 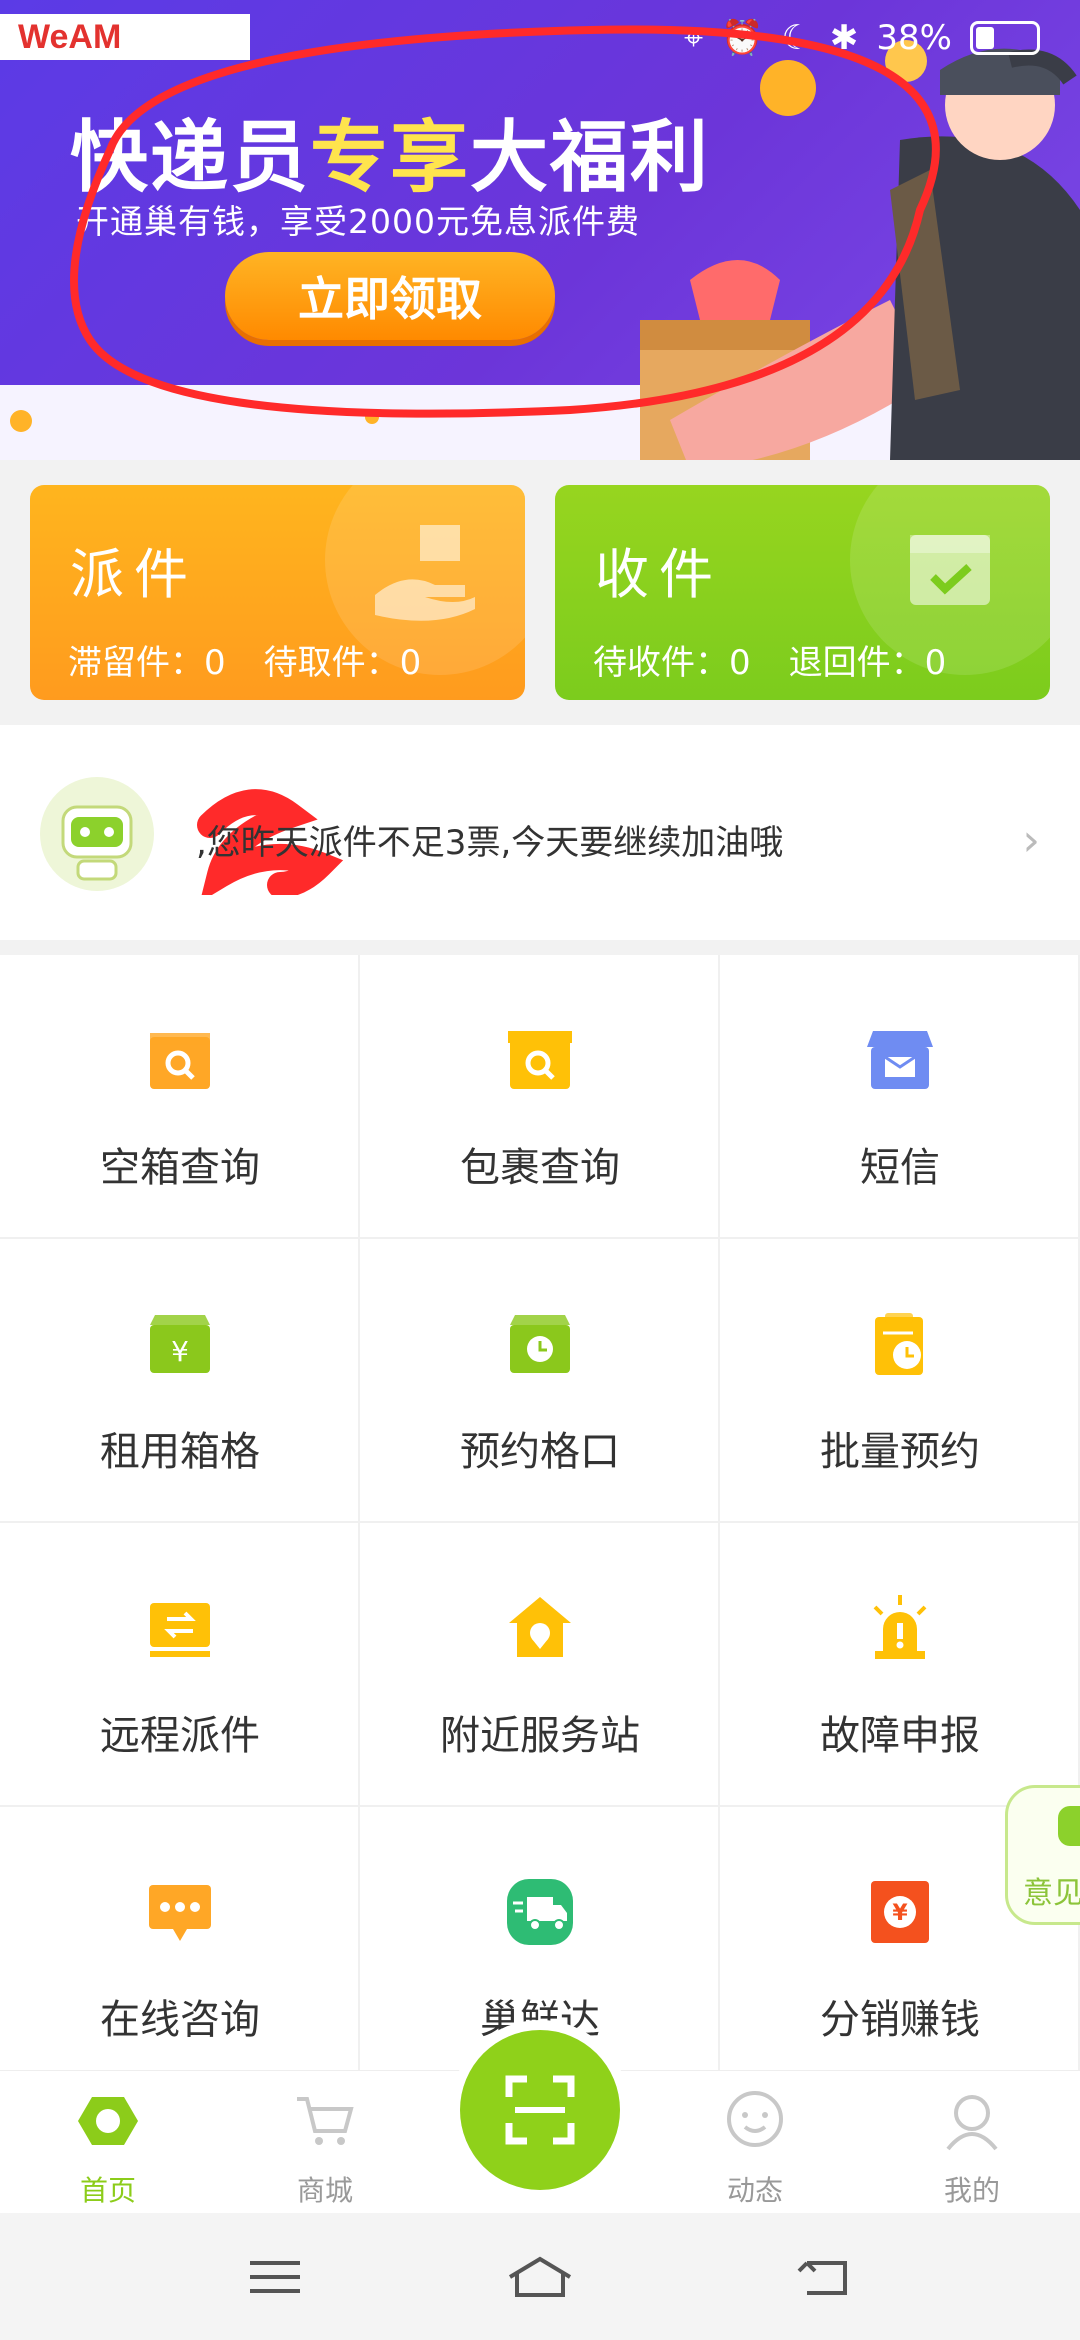 I want to click on claim-now-button: 立即领取, so click(x=390, y=296).